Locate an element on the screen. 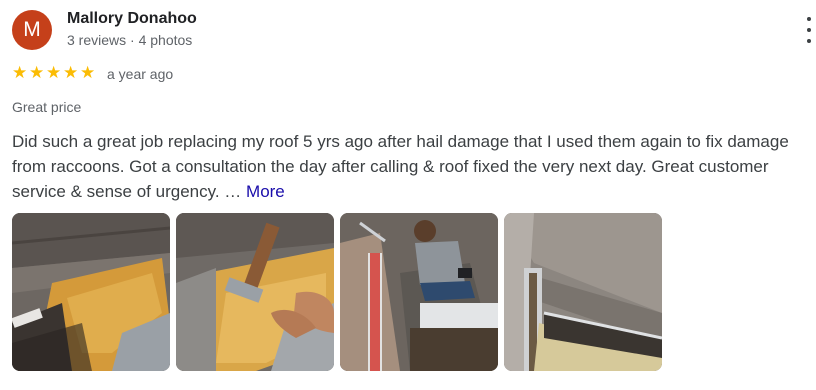 The image size is (816, 390). more-vert-icon is located at coordinates (808, 30).